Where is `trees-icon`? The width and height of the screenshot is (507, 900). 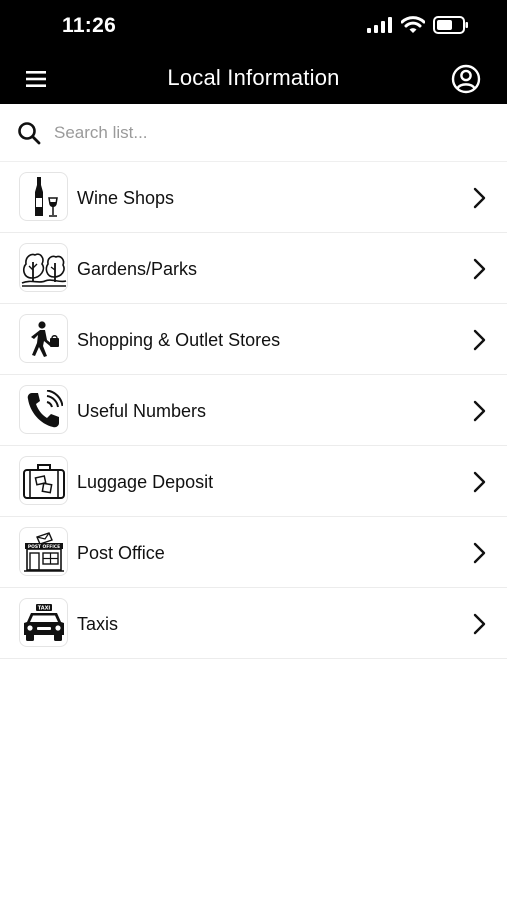
trees-icon is located at coordinates (43, 267).